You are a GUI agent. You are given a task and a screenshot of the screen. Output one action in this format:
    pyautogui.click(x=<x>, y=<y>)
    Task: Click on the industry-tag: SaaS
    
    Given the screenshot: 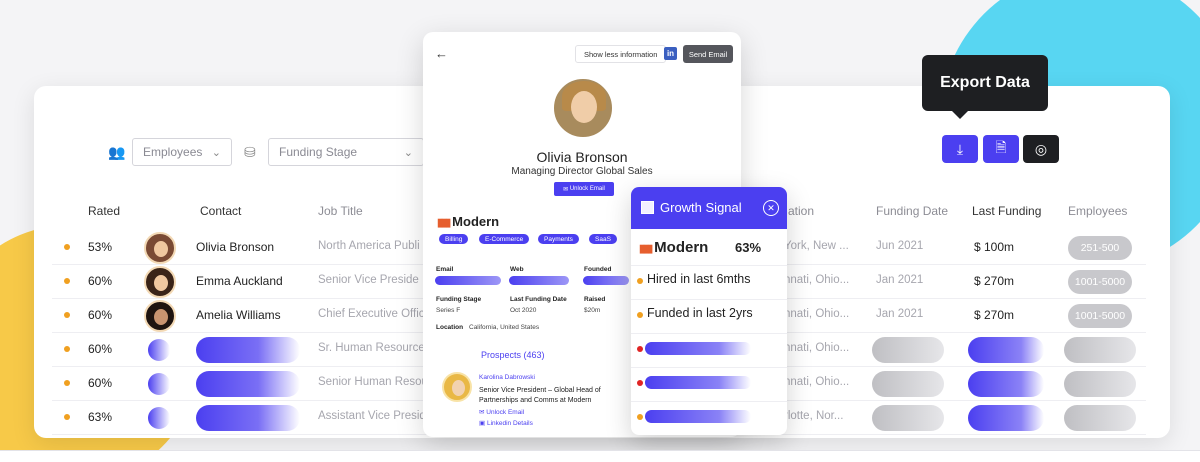 What is the action you would take?
    pyautogui.click(x=603, y=239)
    